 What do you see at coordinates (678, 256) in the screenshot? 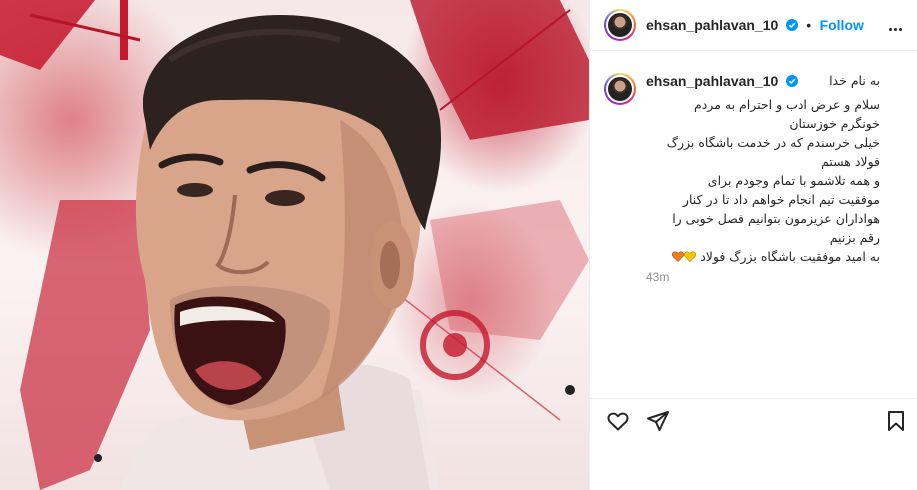
I see `orange-heart-icon` at bounding box center [678, 256].